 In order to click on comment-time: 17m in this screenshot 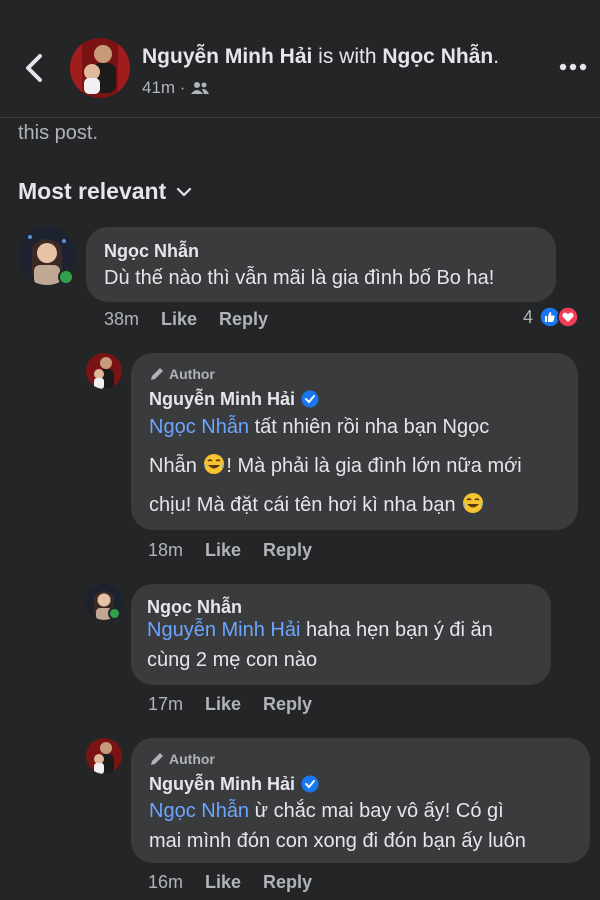, I will do `click(166, 704)`.